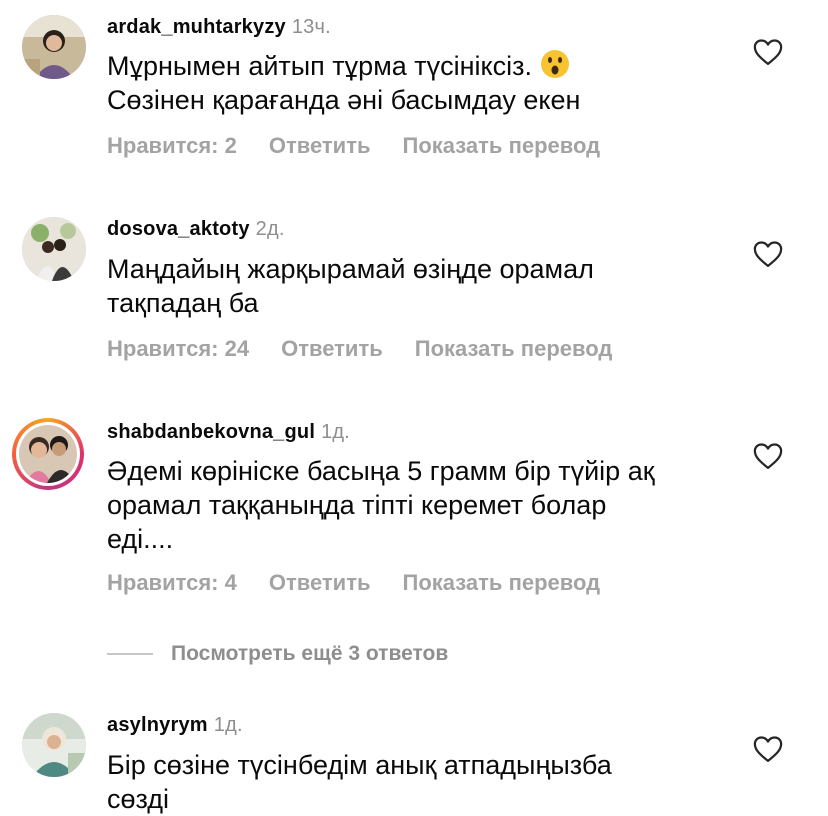  What do you see at coordinates (211, 432) in the screenshot?
I see `comment-username: shabdanbekovna_gul` at bounding box center [211, 432].